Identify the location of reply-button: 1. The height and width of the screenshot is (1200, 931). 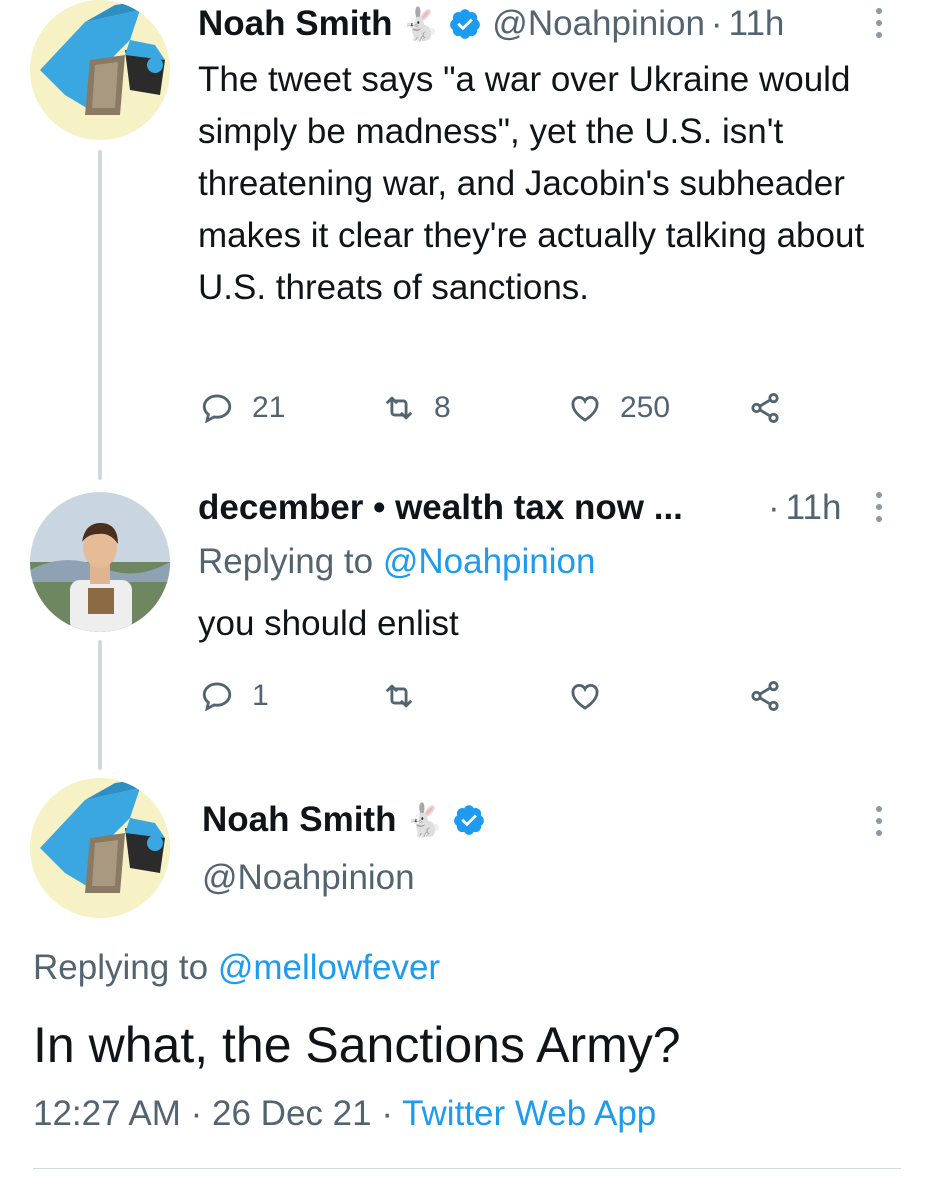
(234, 696).